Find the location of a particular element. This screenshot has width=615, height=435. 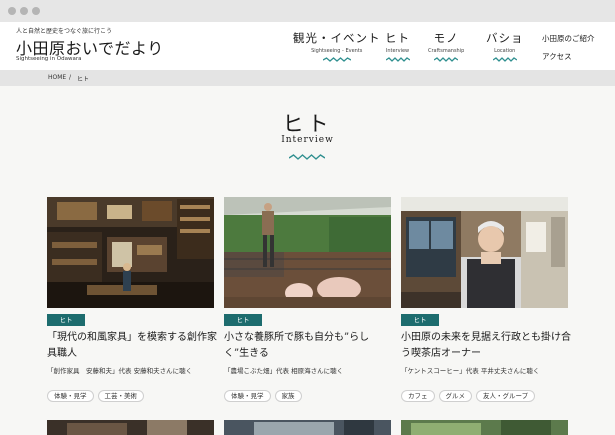

tag-chip: カフェ is located at coordinates (418, 396).